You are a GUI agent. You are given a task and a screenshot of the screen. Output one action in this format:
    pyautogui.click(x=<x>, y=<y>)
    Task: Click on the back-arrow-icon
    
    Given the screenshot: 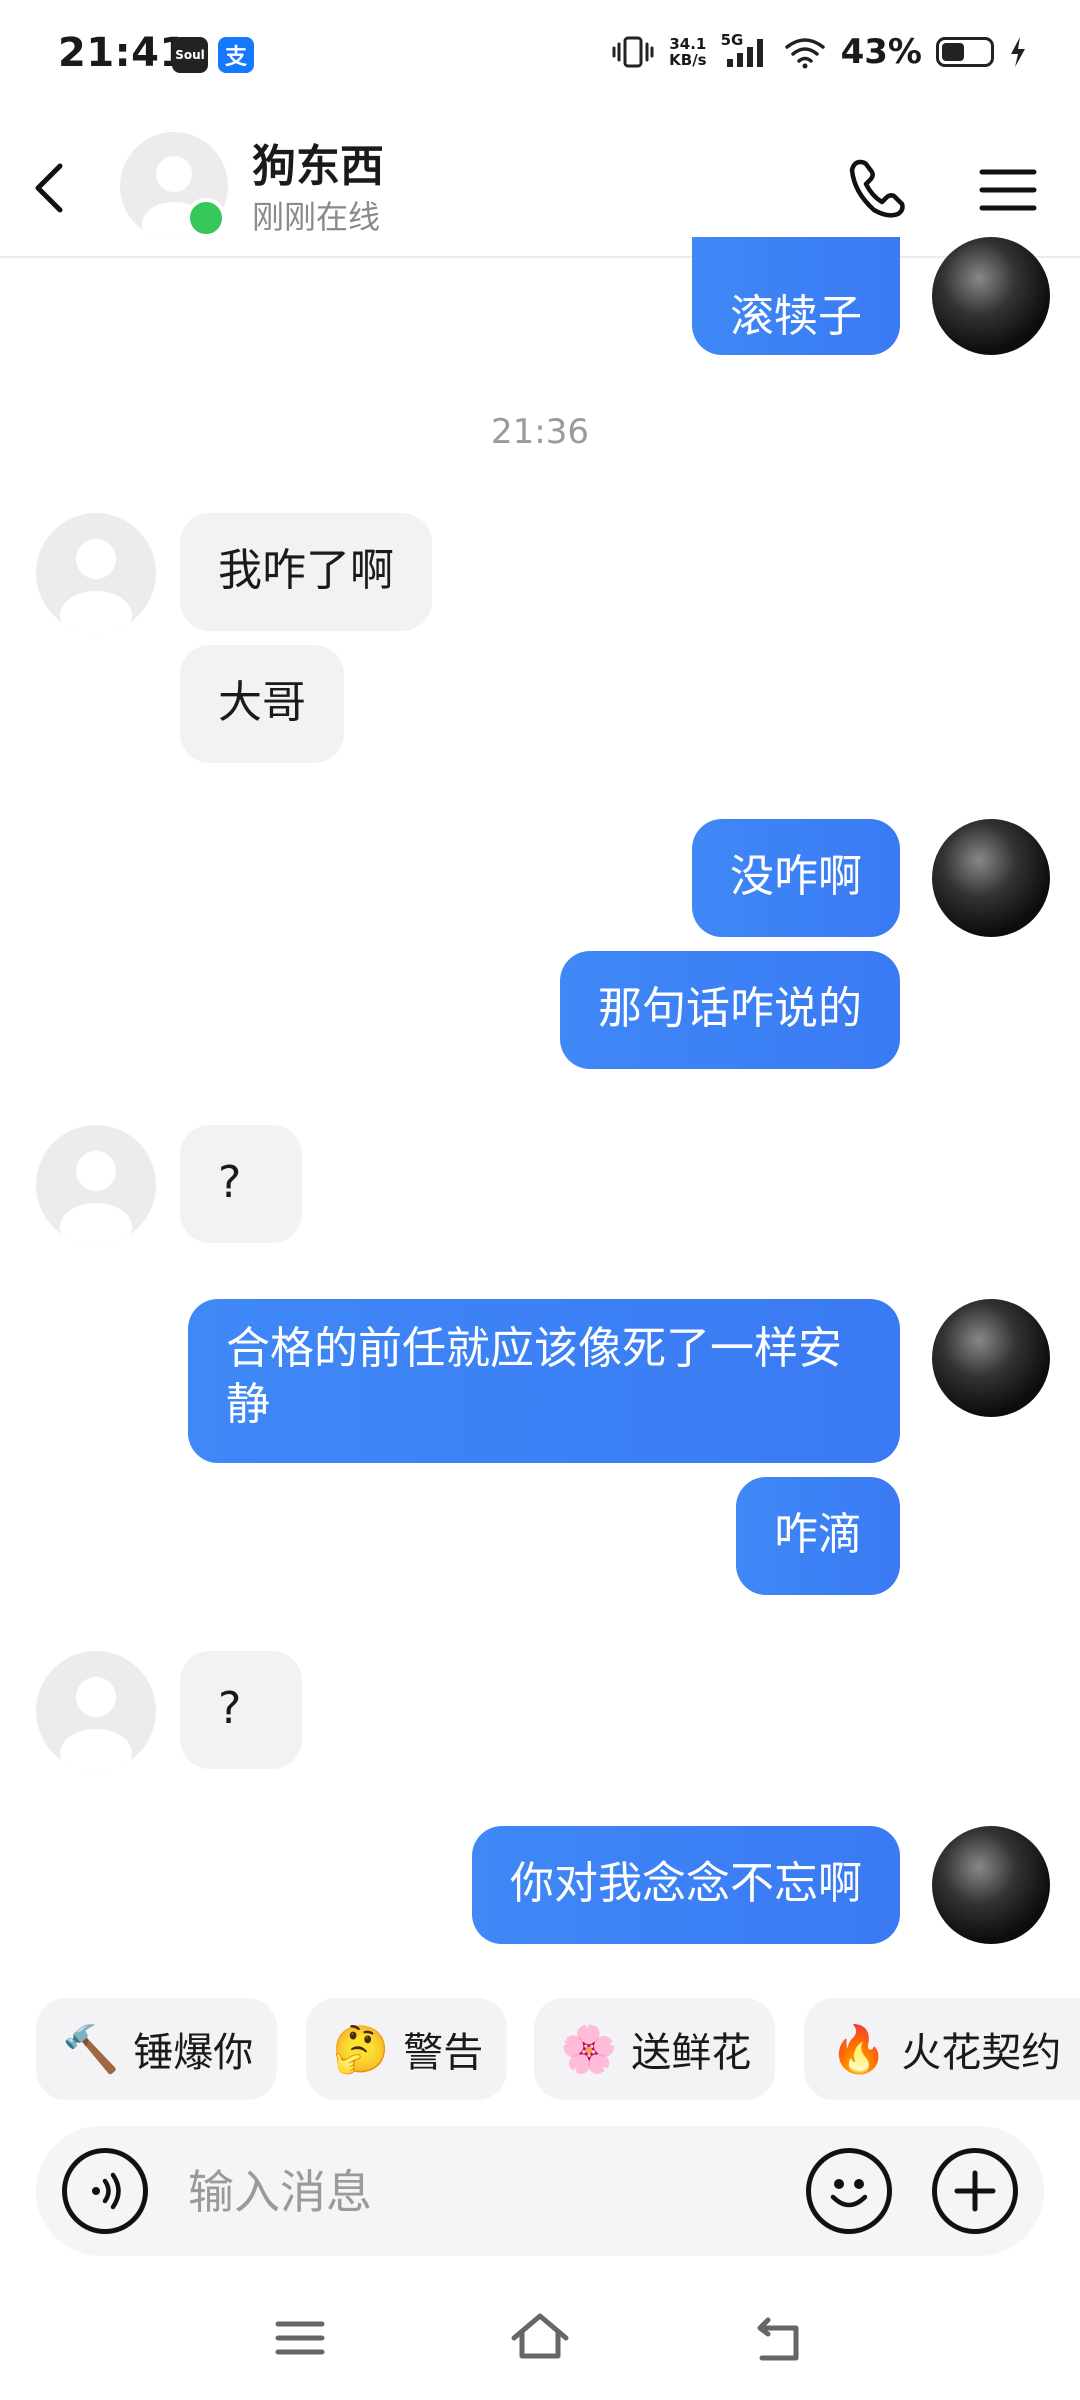 What is the action you would take?
    pyautogui.click(x=52, y=188)
    